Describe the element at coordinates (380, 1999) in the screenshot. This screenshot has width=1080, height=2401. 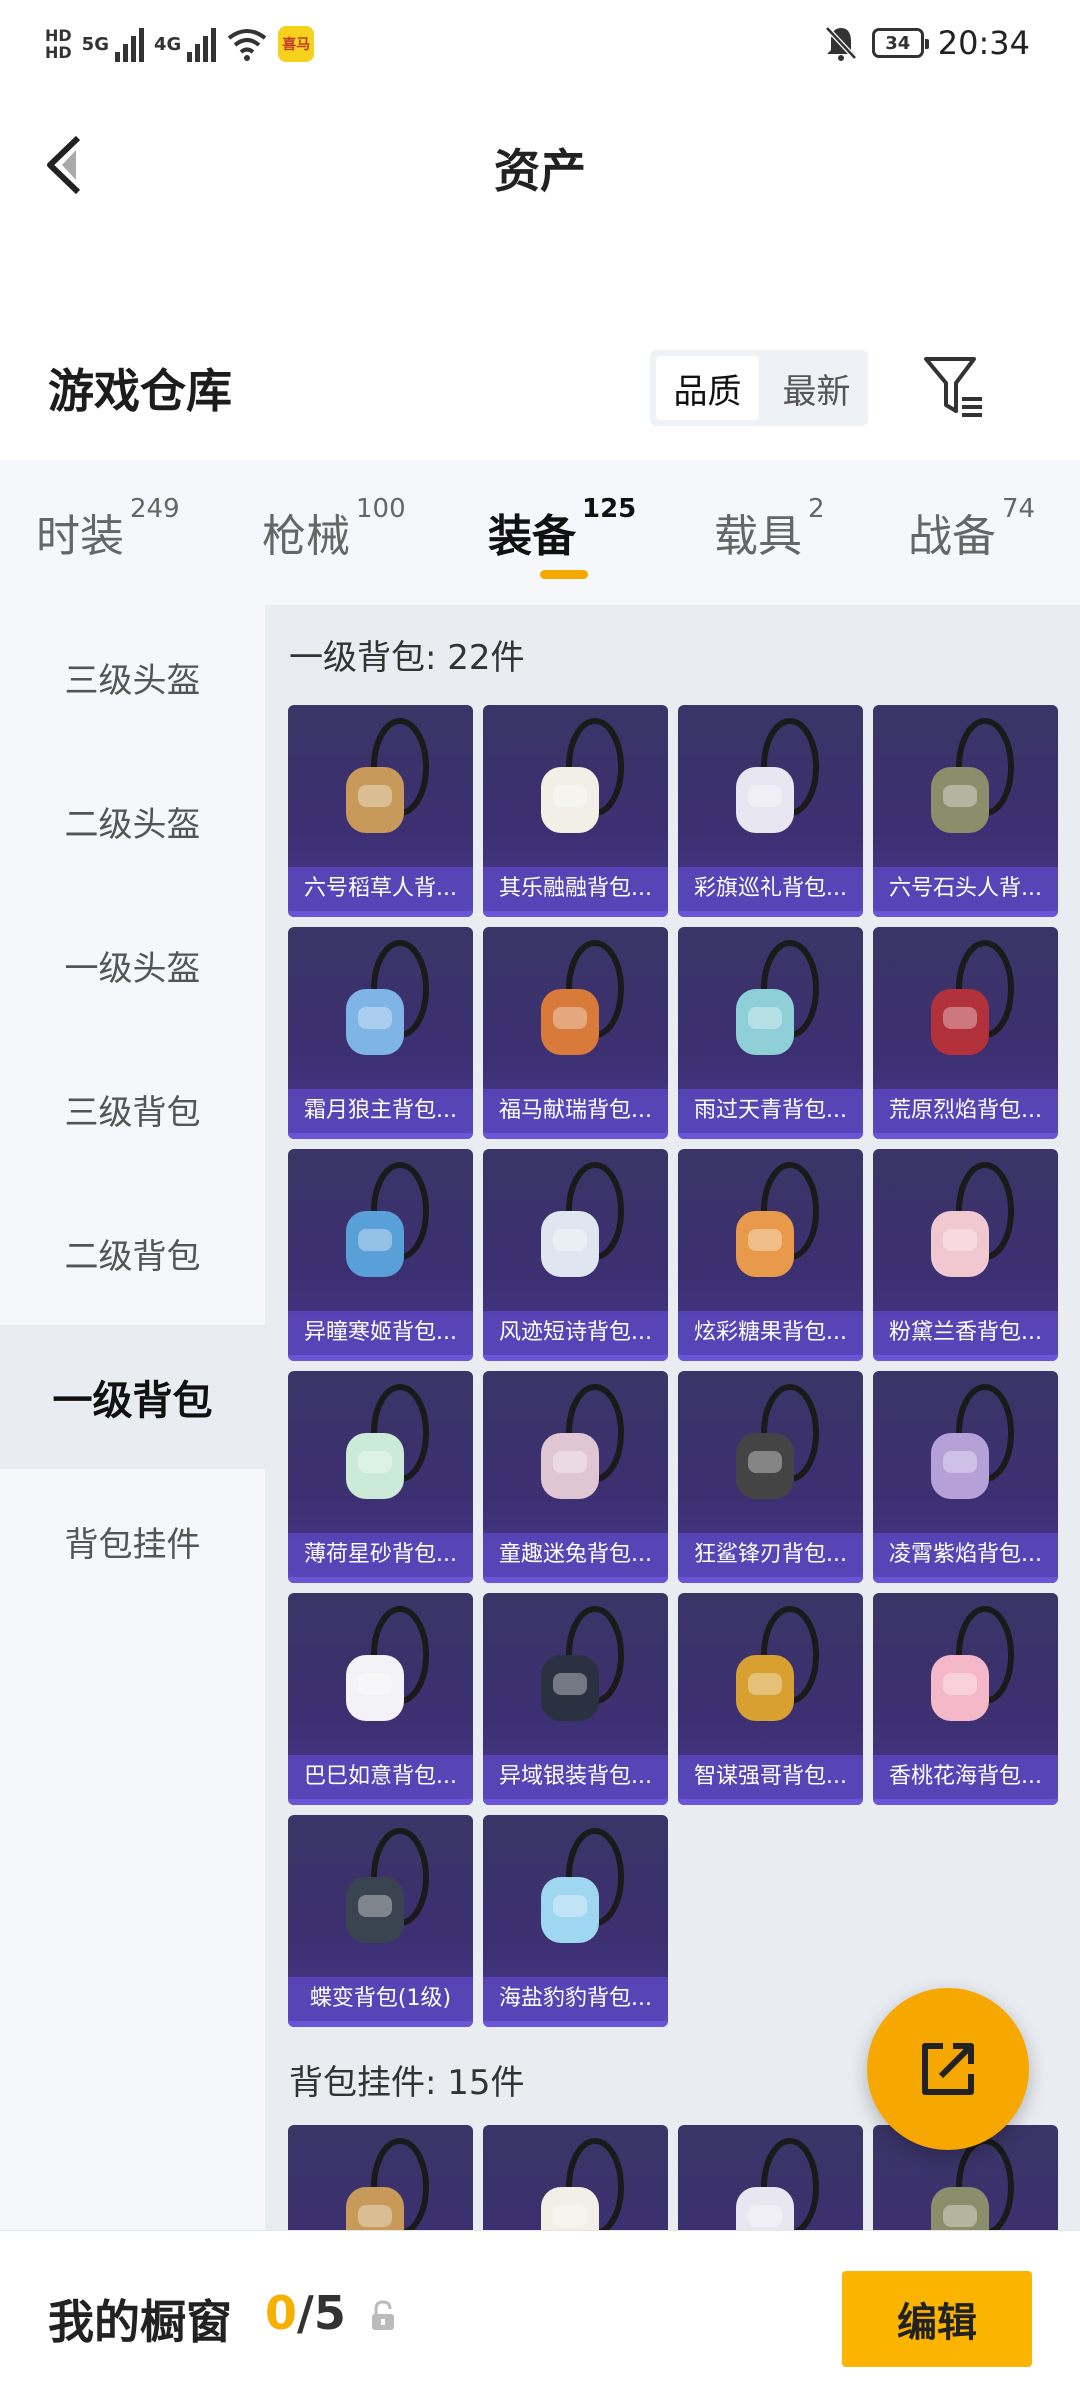
I see `item-name: 蝶变背包(1级)` at that location.